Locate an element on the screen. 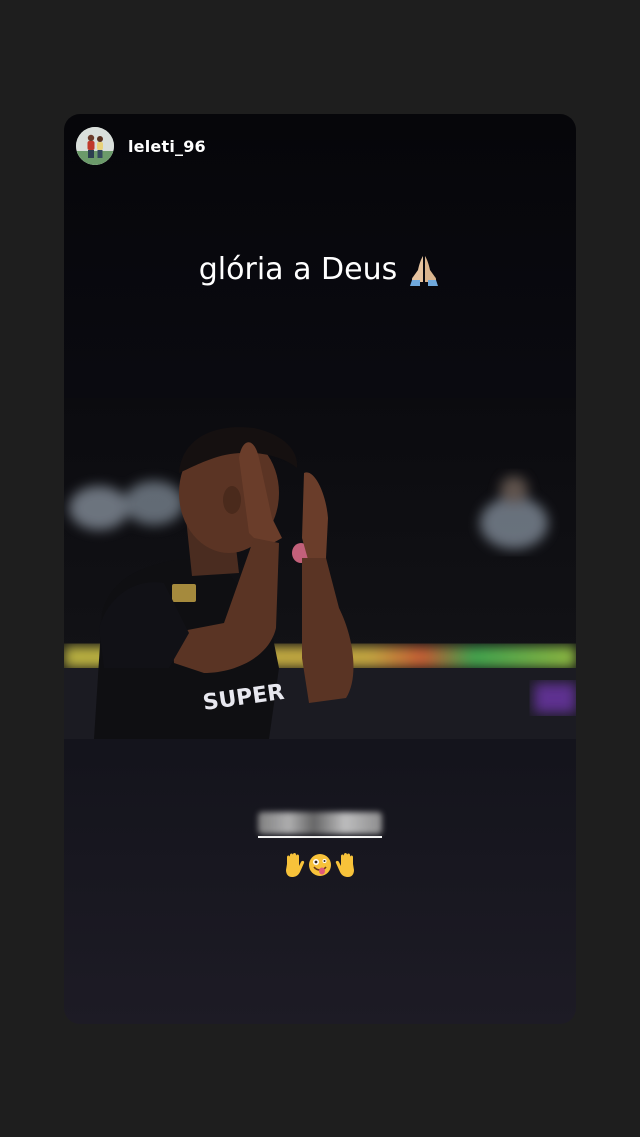 This screenshot has height=1137, width=640. caption-text: glória a Deus is located at coordinates (320, 269).